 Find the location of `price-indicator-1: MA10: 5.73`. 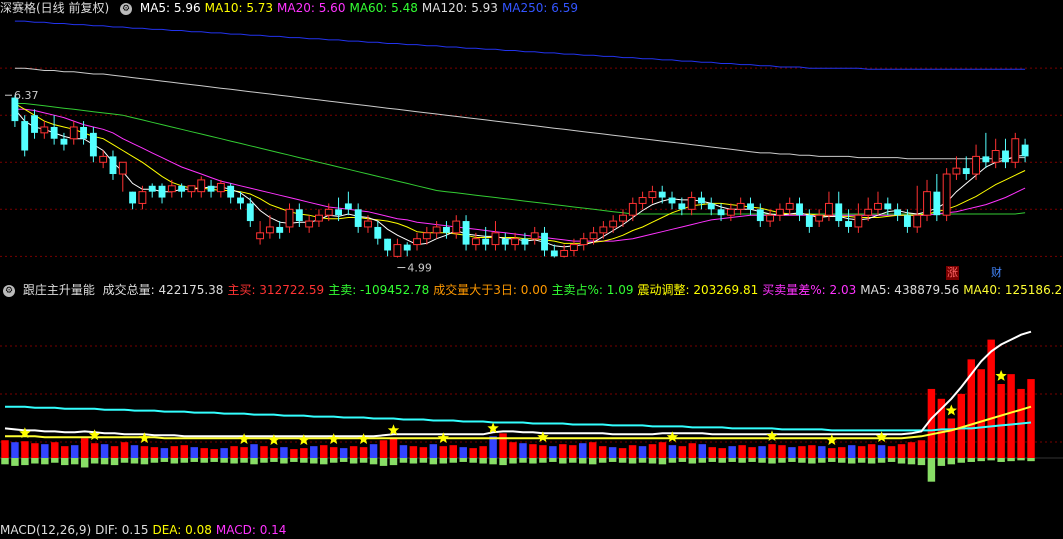

price-indicator-1: MA10: 5.73 is located at coordinates (239, 8).